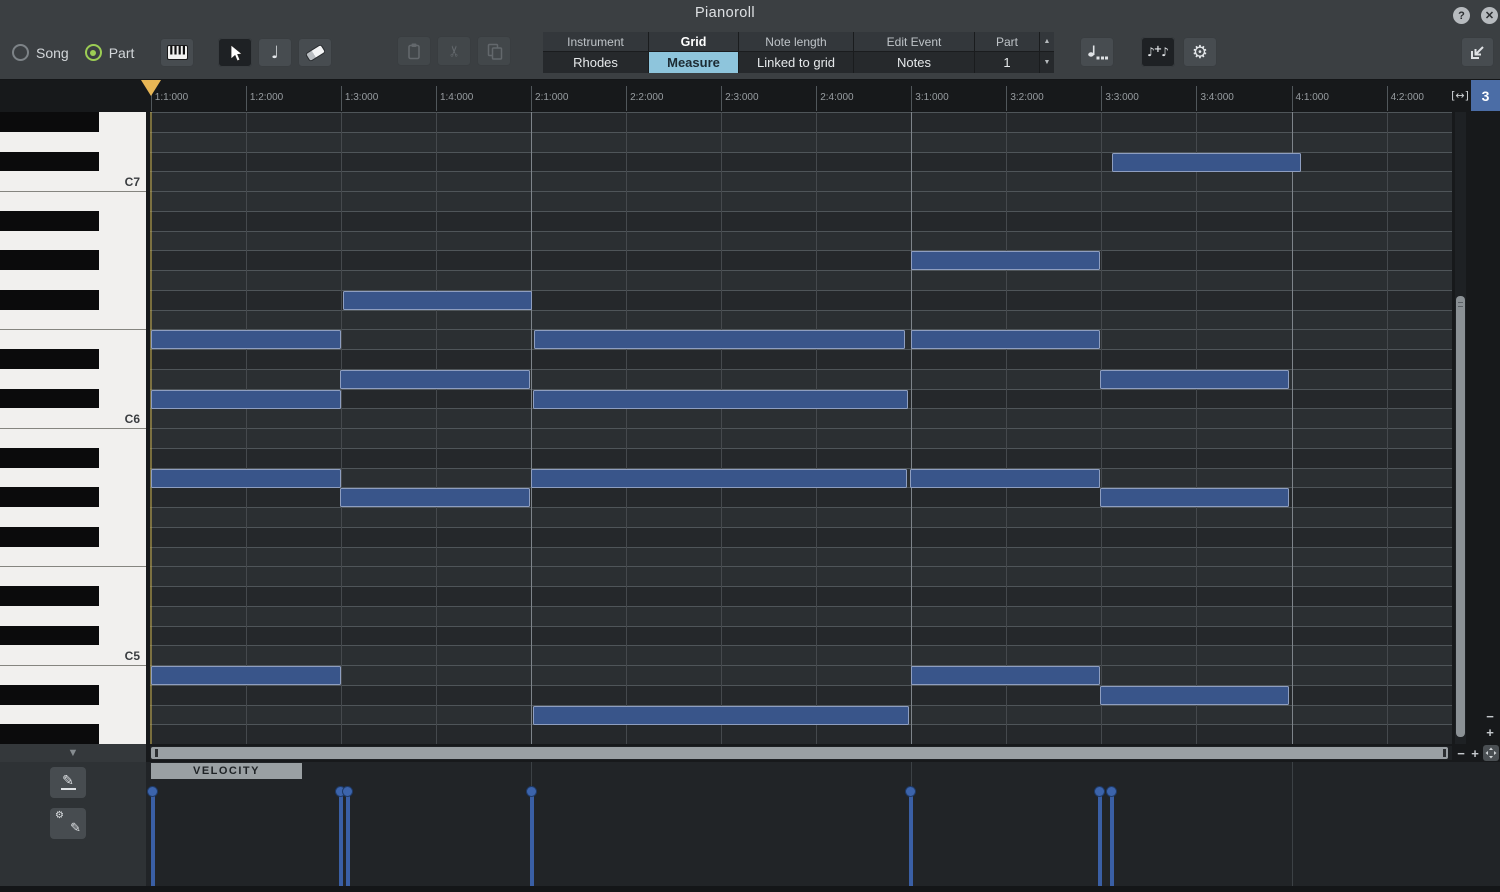  Describe the element at coordinates (177, 52) in the screenshot. I see `show-keyboard-button` at that location.